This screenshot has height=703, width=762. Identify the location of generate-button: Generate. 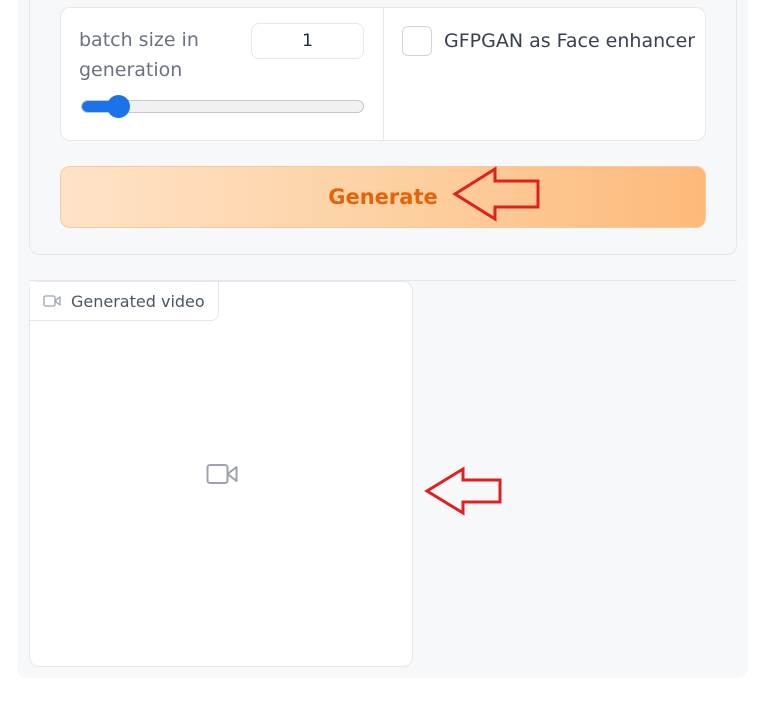
(383, 197).